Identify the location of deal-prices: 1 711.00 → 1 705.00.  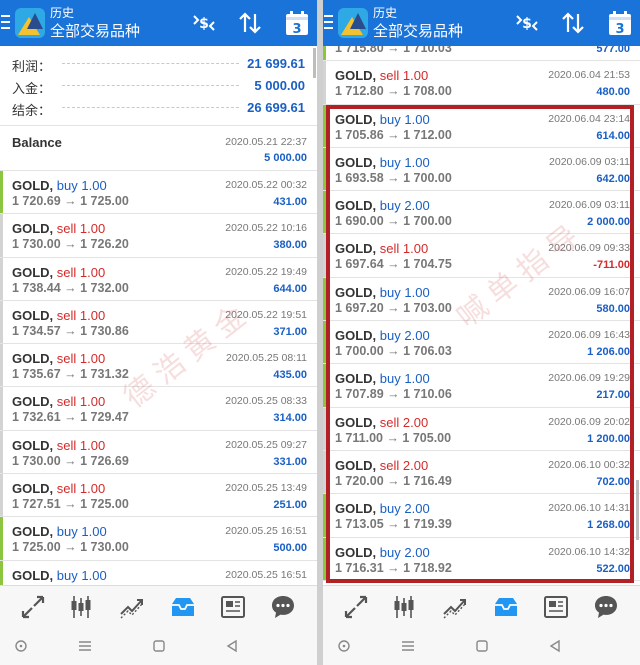
(393, 437).